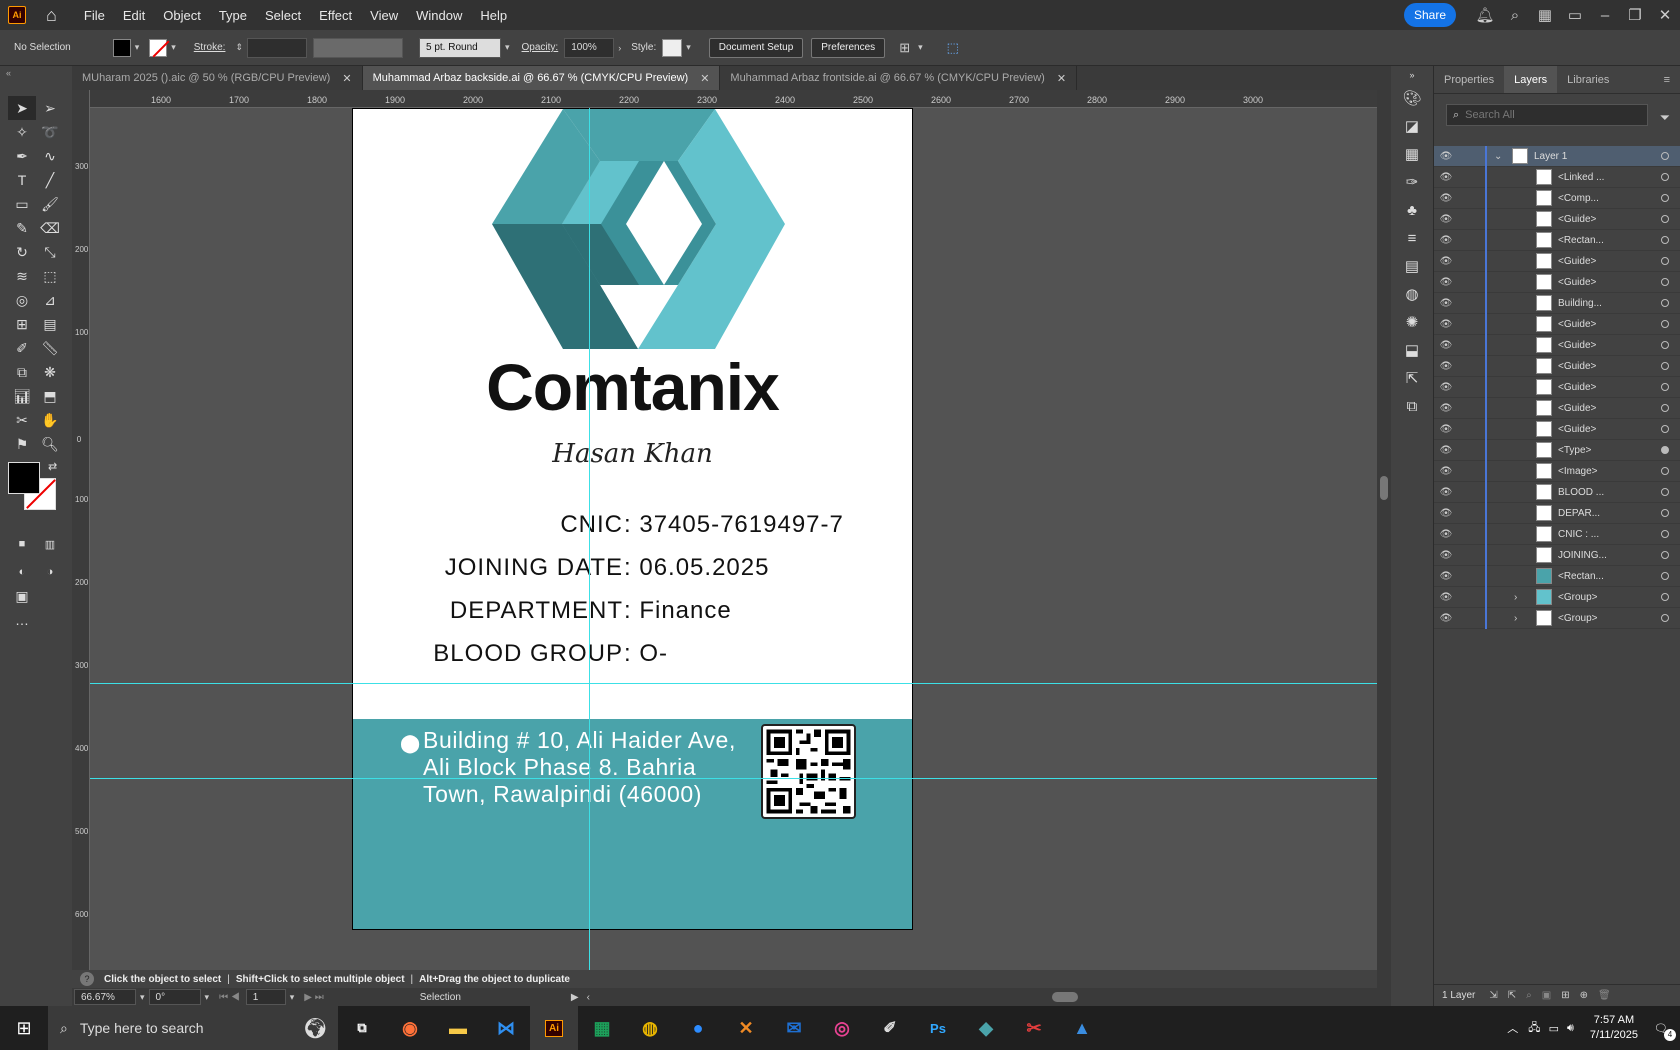 The height and width of the screenshot is (1050, 1680). Describe the element at coordinates (439, 15) in the screenshot. I see `menu-window: Window` at that location.